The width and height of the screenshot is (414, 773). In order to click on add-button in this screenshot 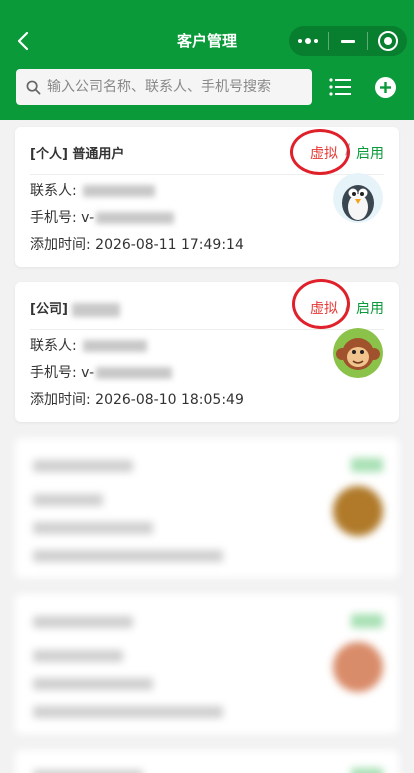, I will do `click(385, 87)`.